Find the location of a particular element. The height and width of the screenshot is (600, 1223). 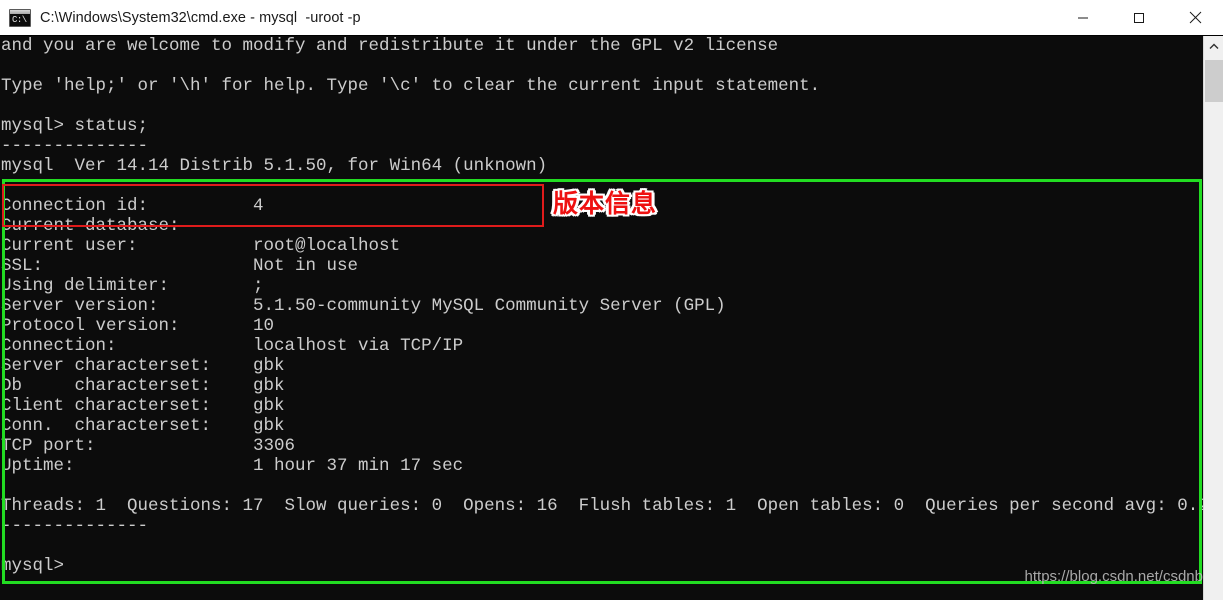

close-button is located at coordinates (1195, 17).